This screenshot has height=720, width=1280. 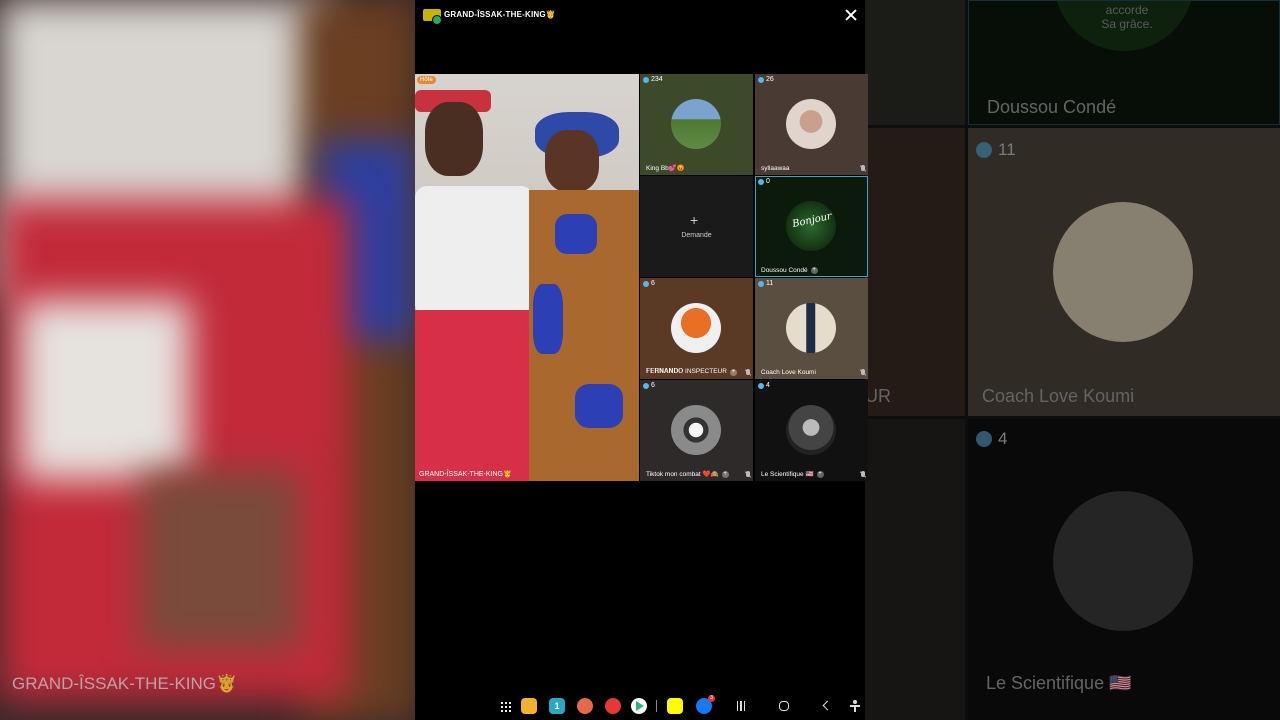 What do you see at coordinates (705, 704) in the screenshot?
I see `facebook-app-icon: 3` at bounding box center [705, 704].